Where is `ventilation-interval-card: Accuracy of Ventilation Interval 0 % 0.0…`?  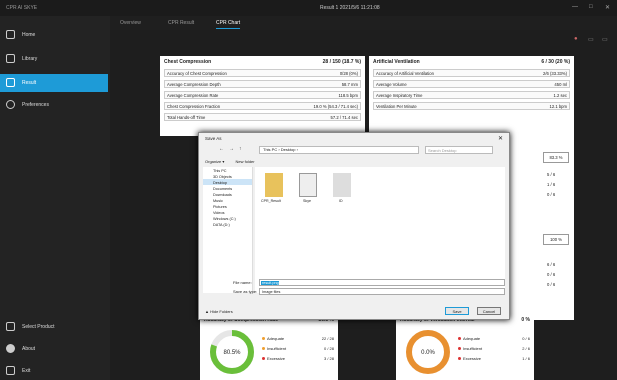 ventilation-interval-card: Accuracy of Ventilation Interval 0 % 0.0… is located at coordinates (465, 347).